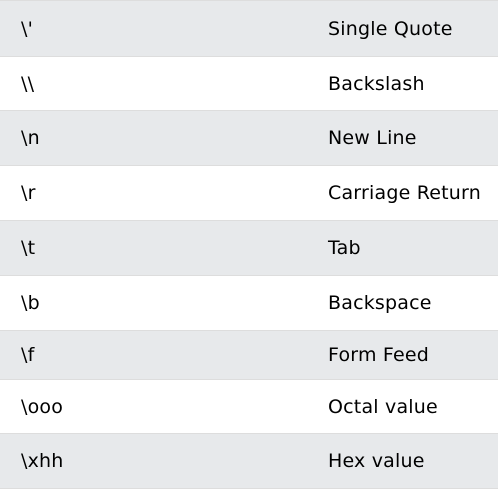  I want to click on escape-code: \b, so click(30, 303).